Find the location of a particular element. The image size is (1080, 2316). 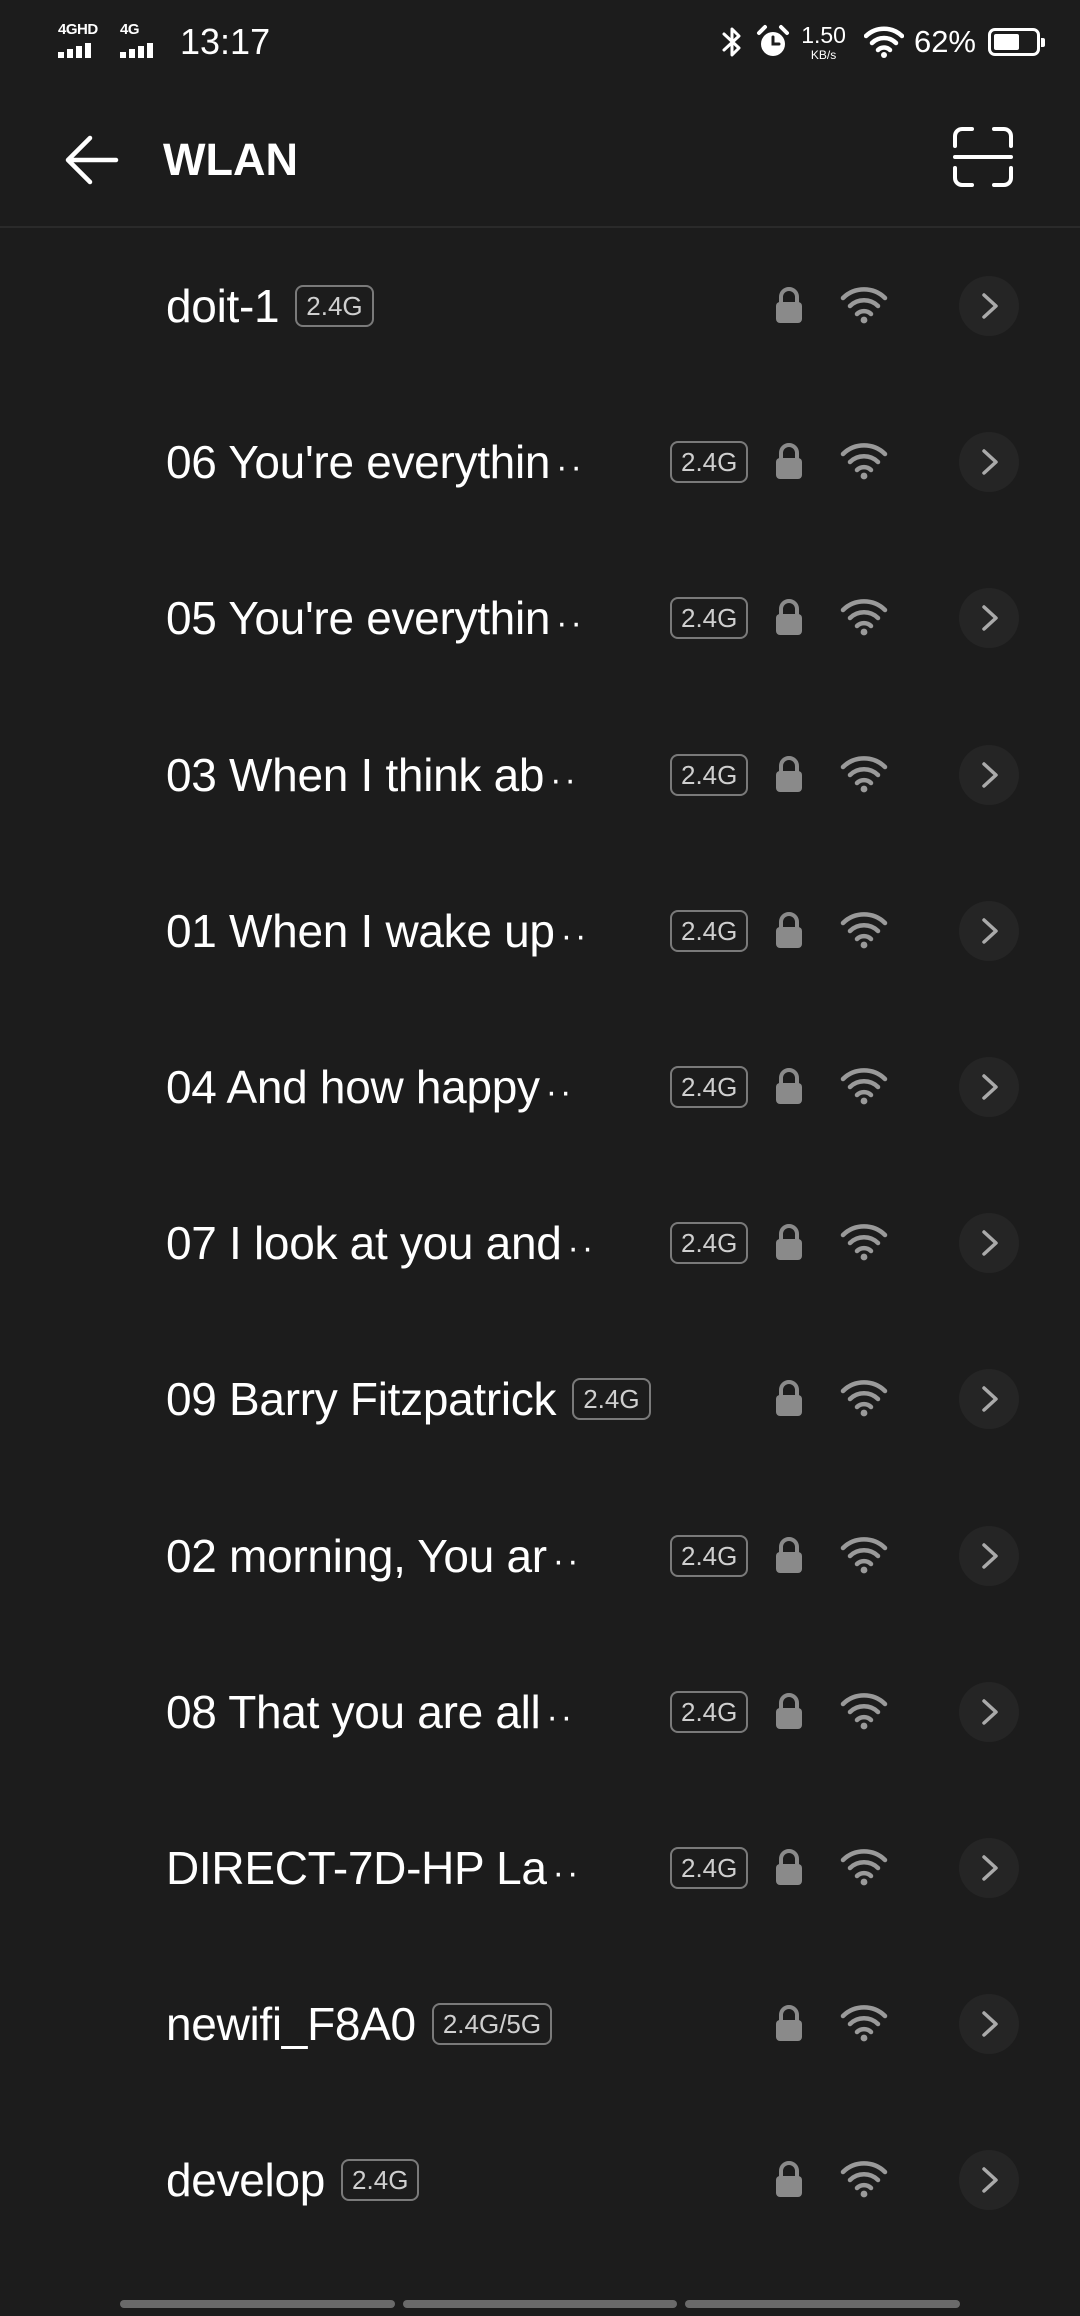

speed-unit: KB/s is located at coordinates (823, 54).